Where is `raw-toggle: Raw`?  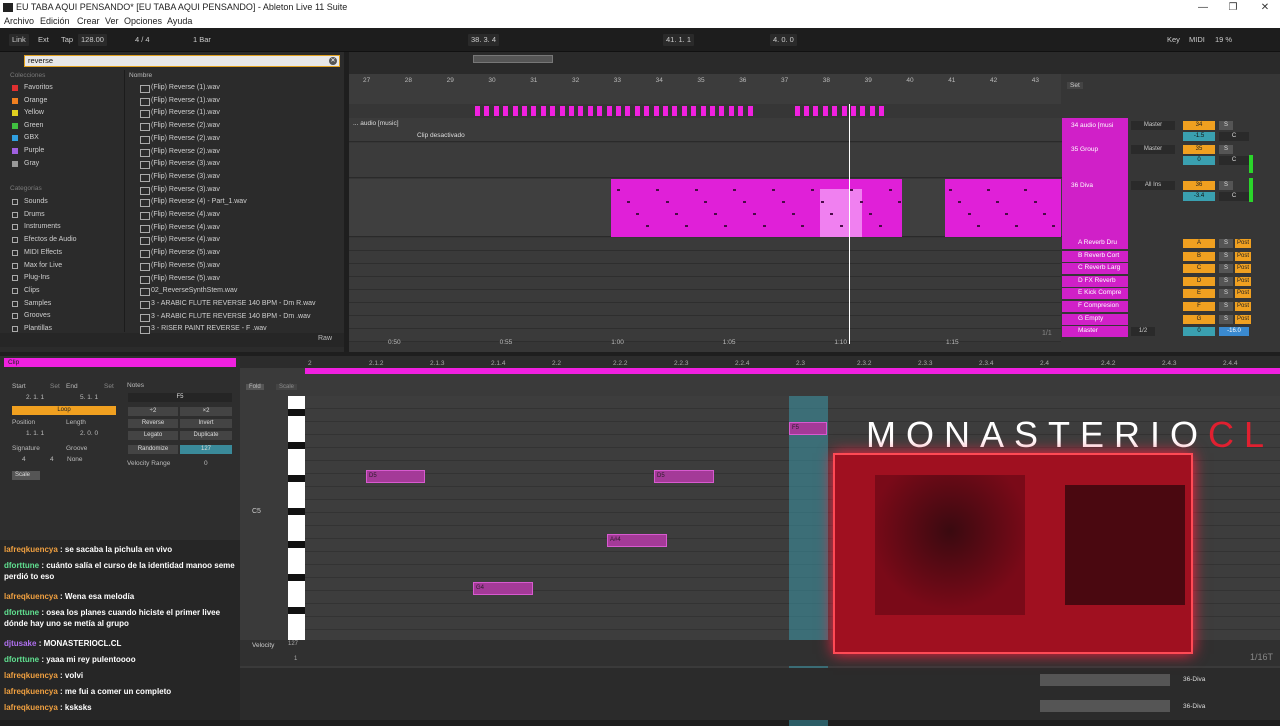 raw-toggle: Raw is located at coordinates (325, 338).